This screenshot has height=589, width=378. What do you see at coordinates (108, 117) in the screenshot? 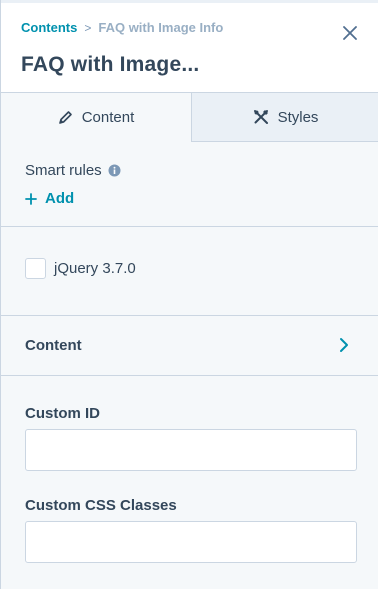
I see `tab-content-label: Content` at bounding box center [108, 117].